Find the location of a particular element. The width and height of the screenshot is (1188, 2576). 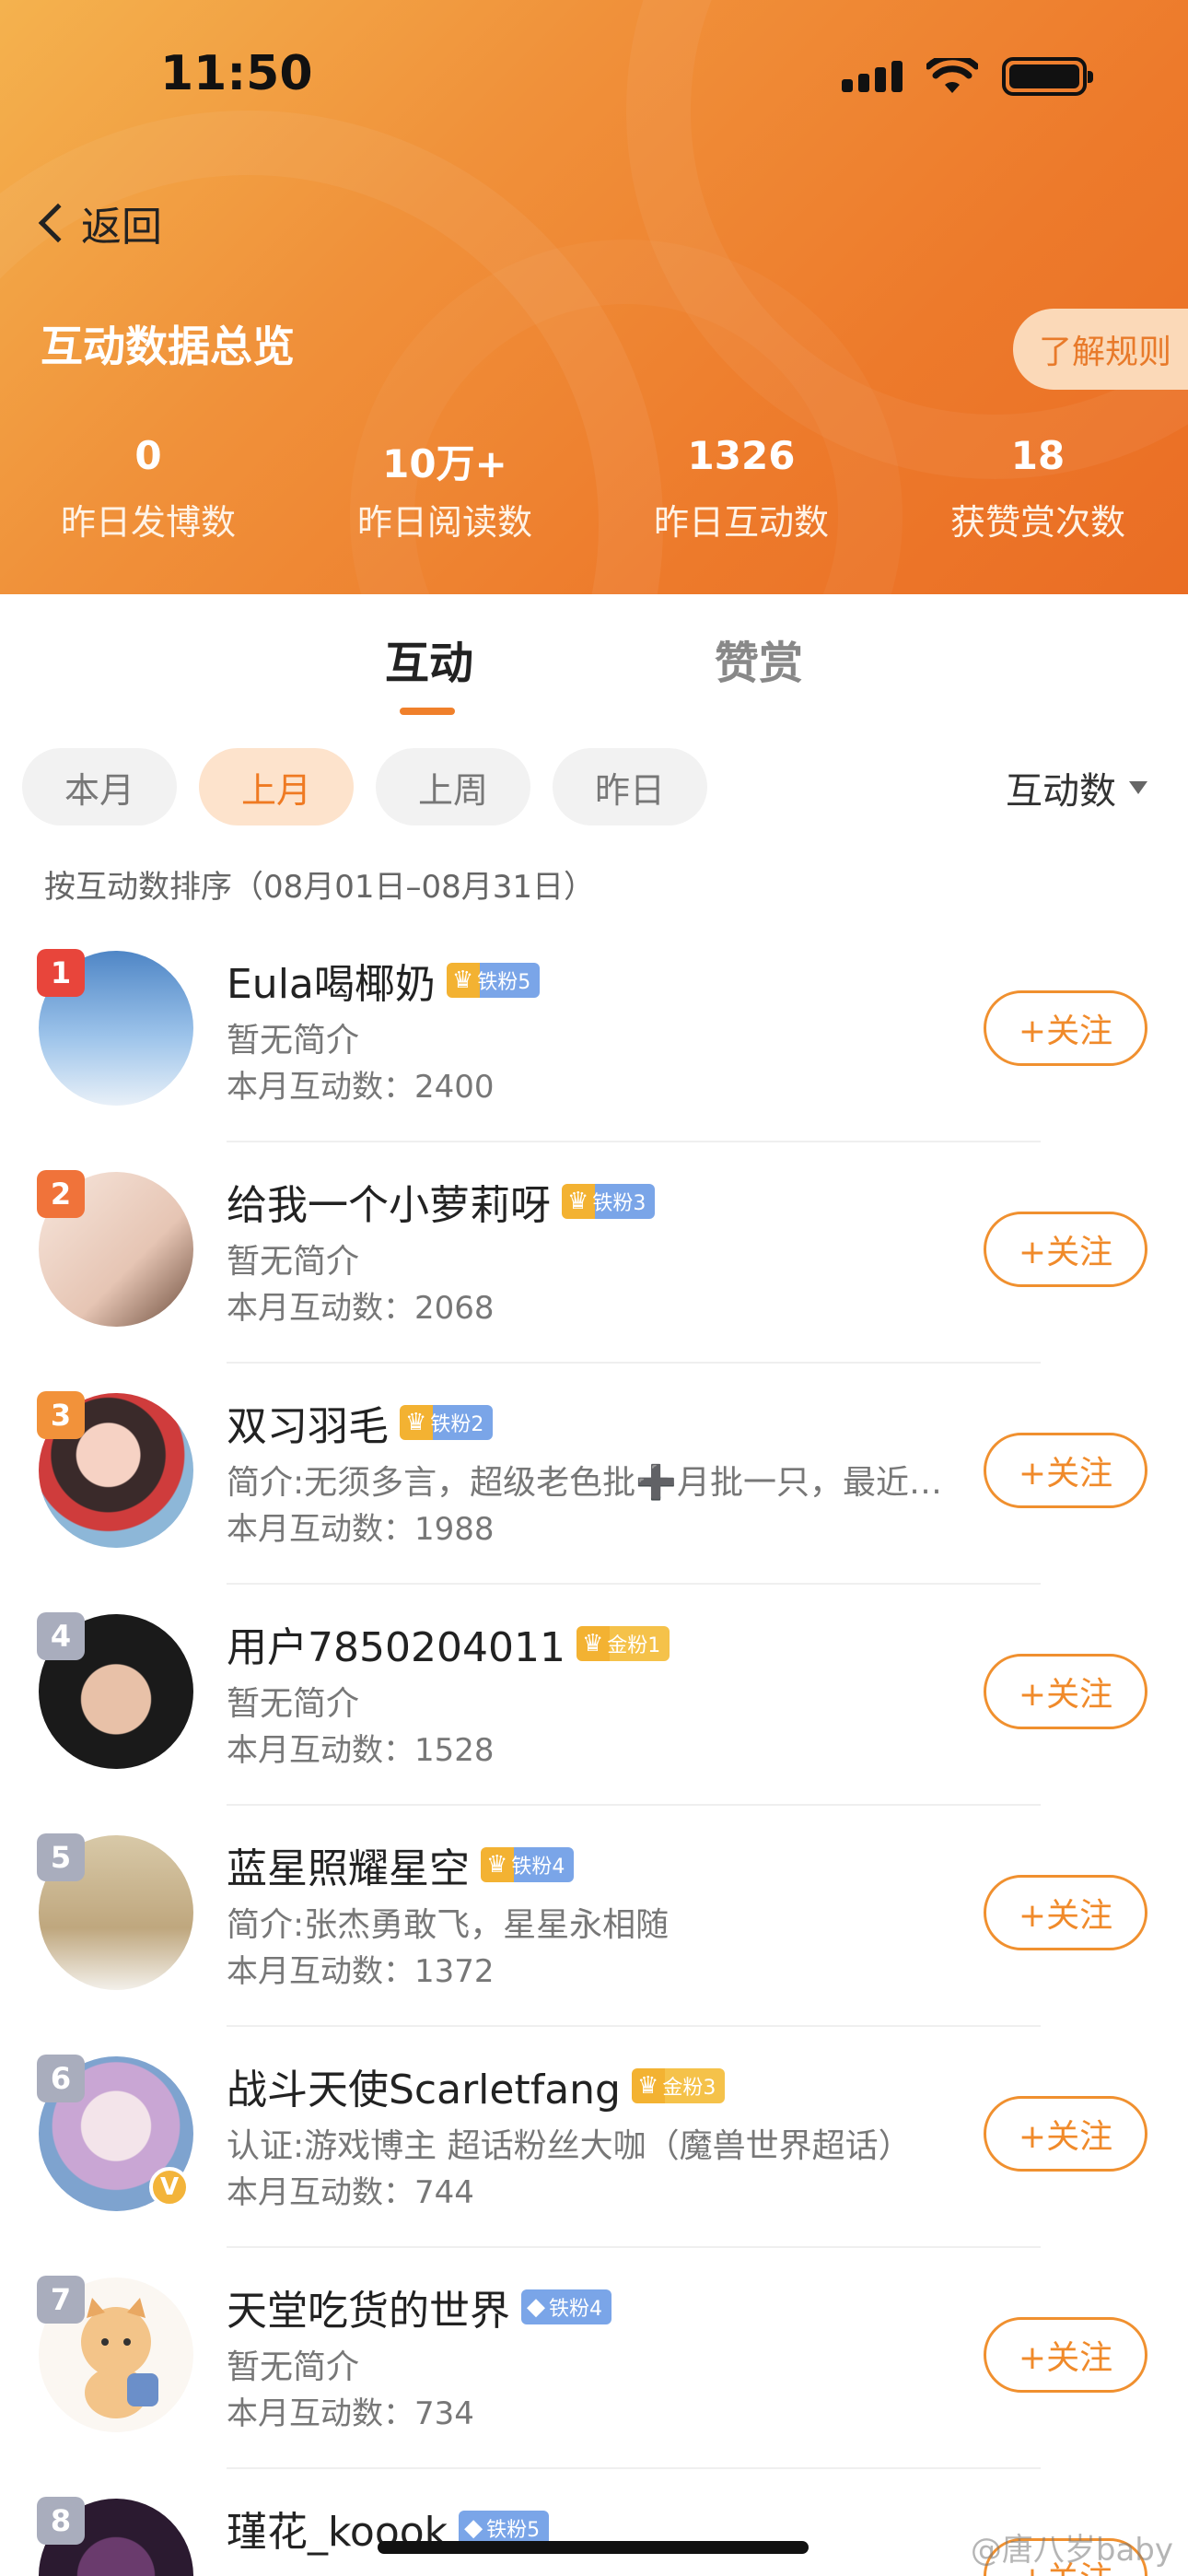

back-button: 返回 is located at coordinates (98, 222).